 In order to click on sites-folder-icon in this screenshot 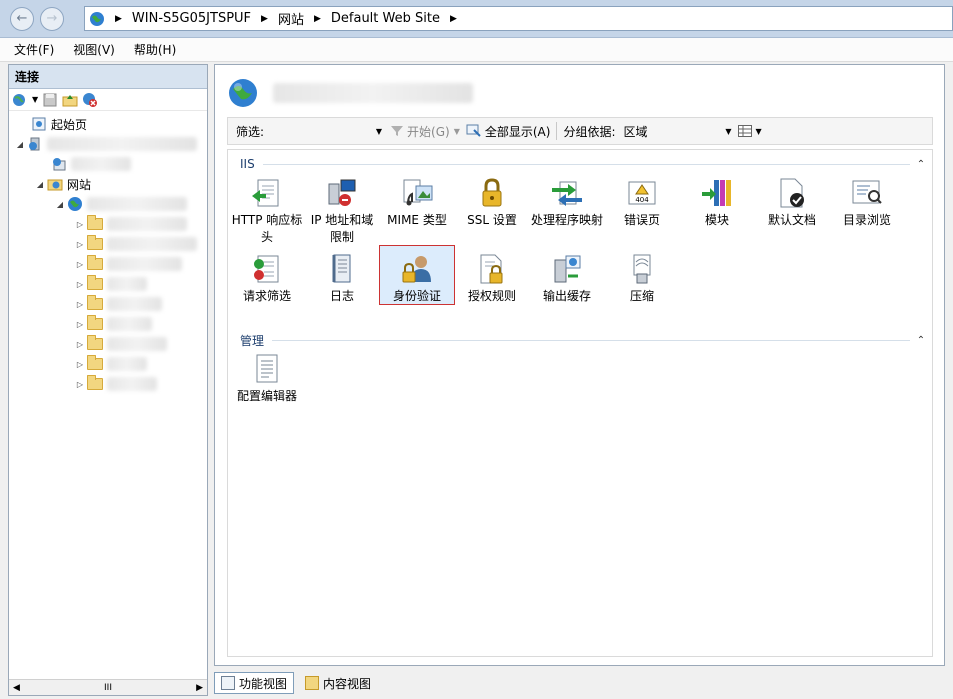, I will do `click(55, 185)`.